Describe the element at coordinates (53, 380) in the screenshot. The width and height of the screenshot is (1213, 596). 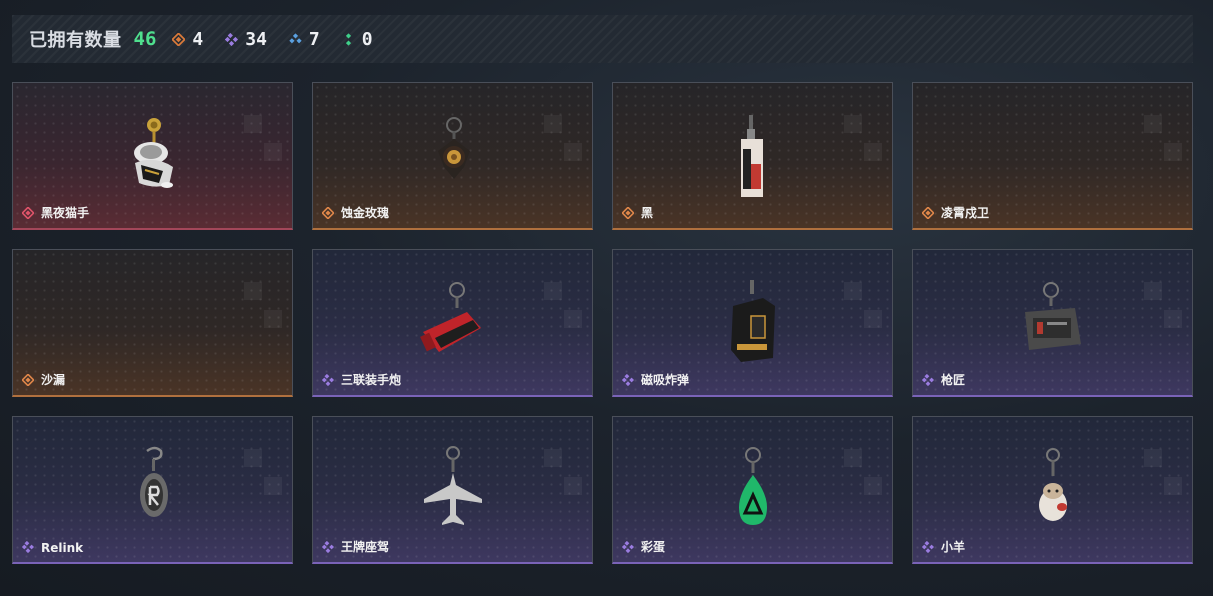
I see `charm-name: 沙漏` at that location.